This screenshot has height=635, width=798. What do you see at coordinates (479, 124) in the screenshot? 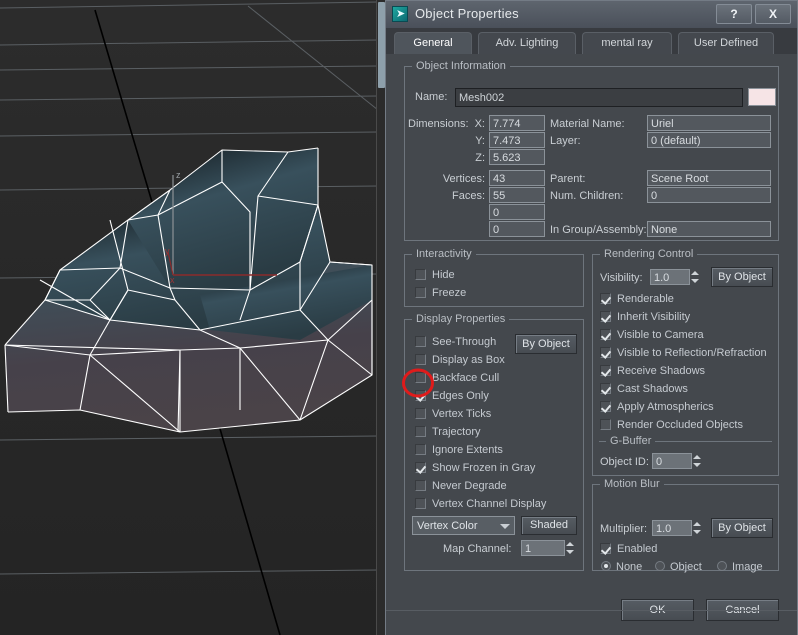
I see `dim-x-label: X:` at bounding box center [479, 124].